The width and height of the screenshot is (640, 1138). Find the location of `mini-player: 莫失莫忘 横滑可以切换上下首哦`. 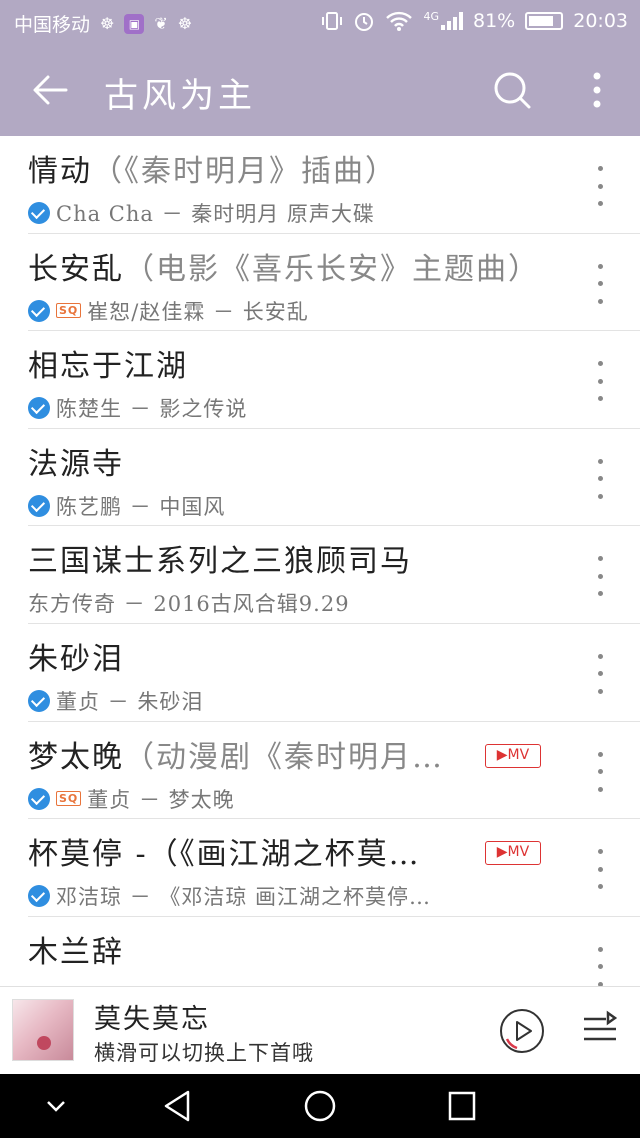

mini-player: 莫失莫忘 横滑可以切换上下首哦 is located at coordinates (320, 1030).